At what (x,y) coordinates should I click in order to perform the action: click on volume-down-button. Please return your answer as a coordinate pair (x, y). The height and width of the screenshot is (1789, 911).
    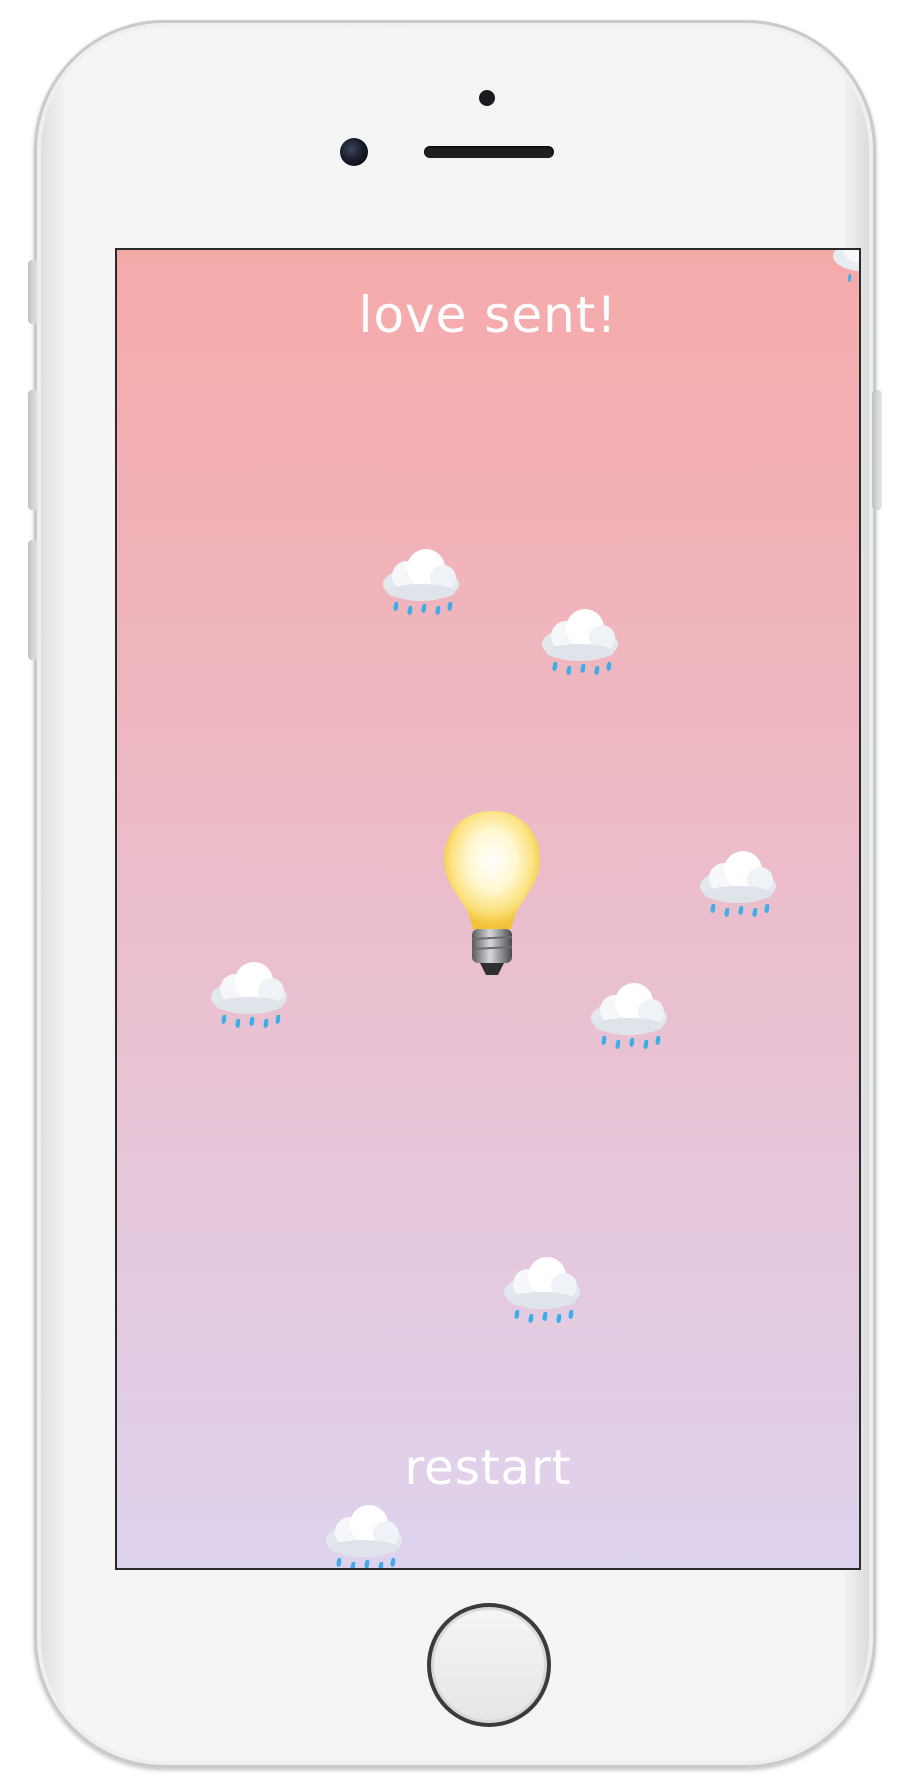
    Looking at the image, I should click on (33, 600).